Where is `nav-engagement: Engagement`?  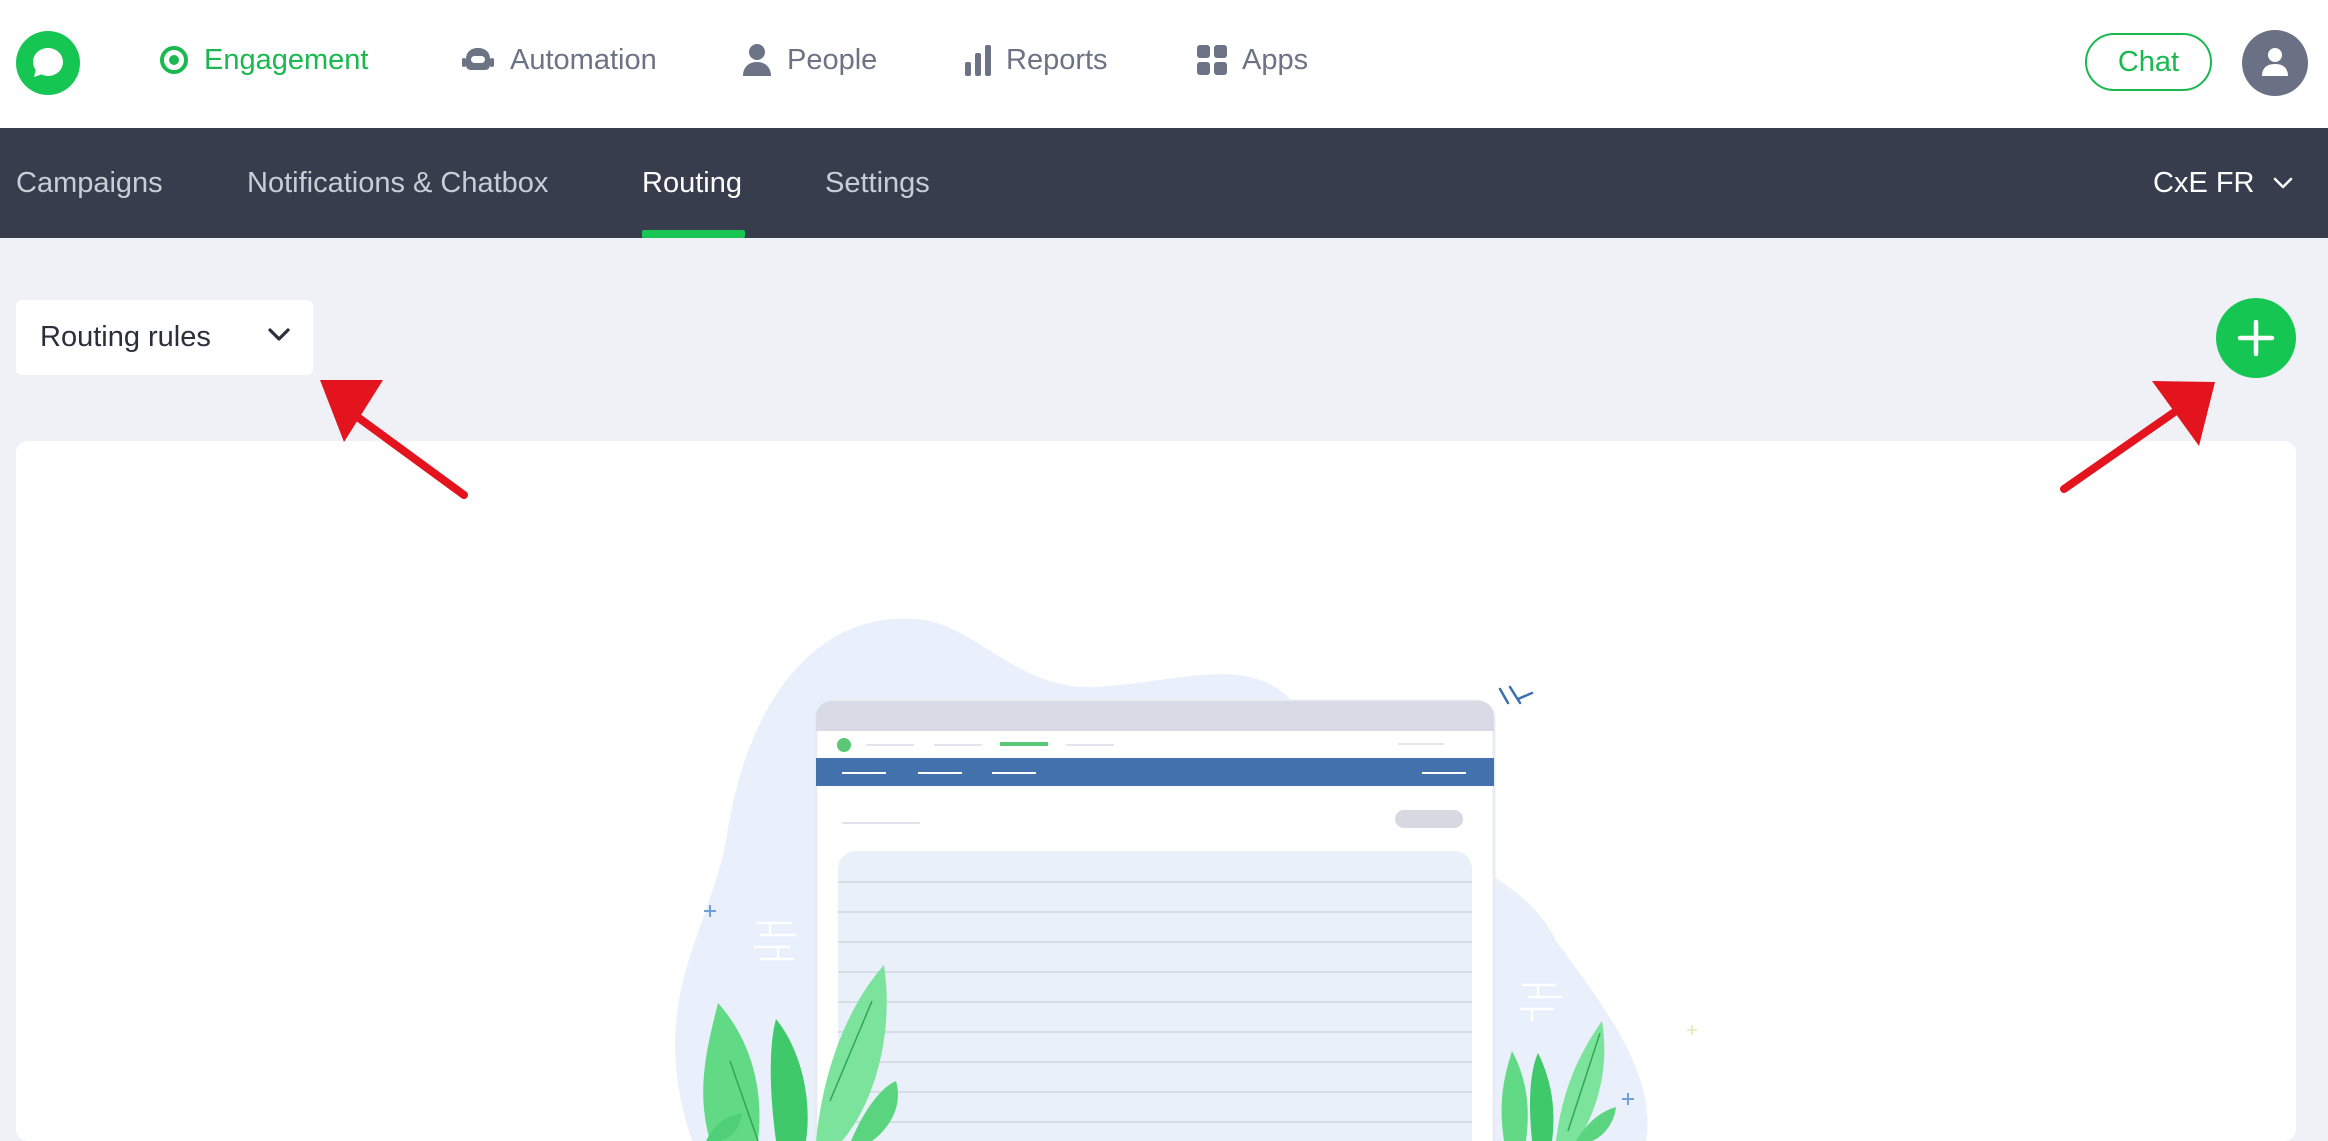 nav-engagement: Engagement is located at coordinates (263, 60).